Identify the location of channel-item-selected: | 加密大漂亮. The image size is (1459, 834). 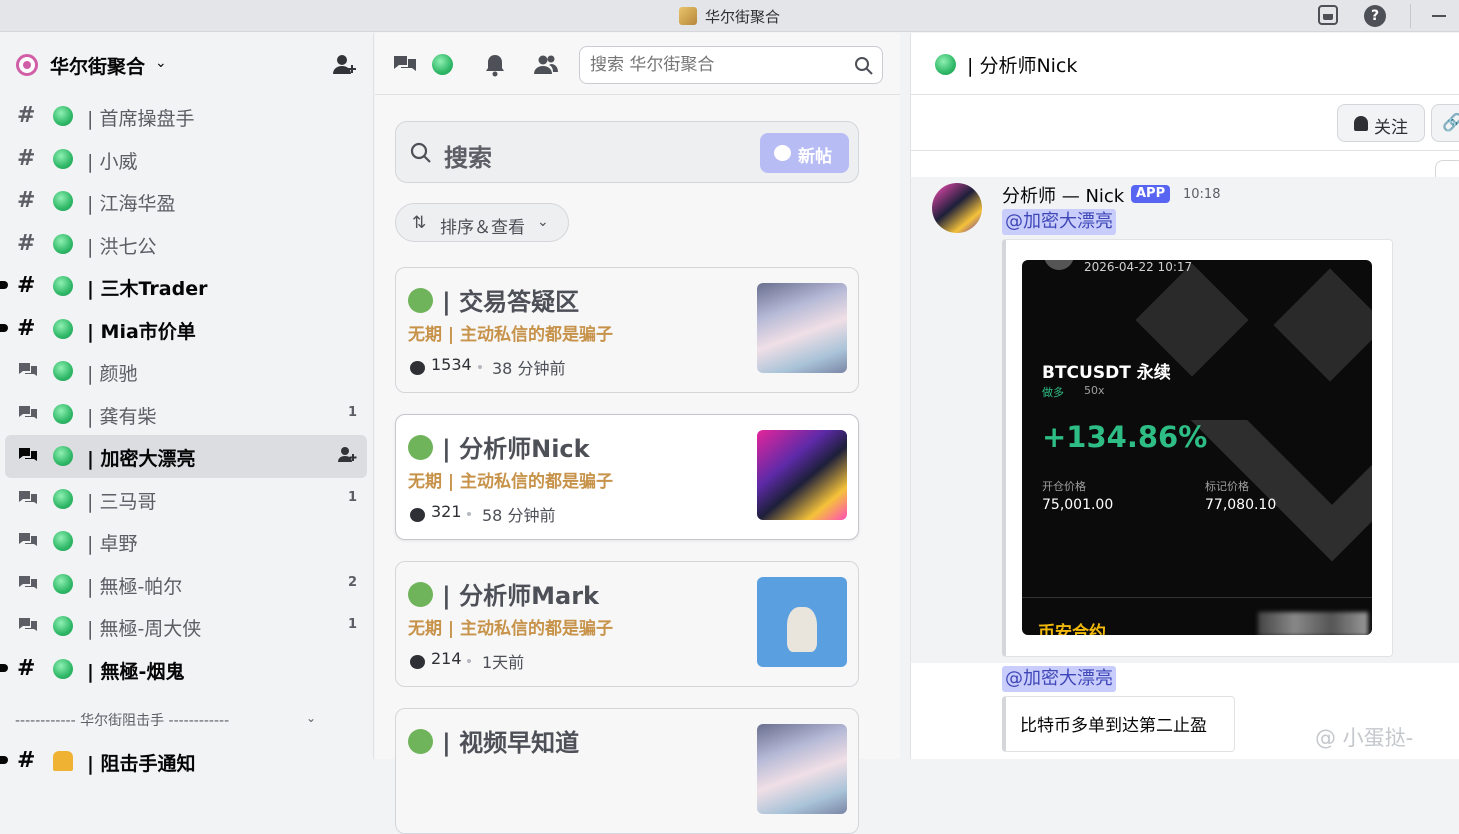
(186, 456).